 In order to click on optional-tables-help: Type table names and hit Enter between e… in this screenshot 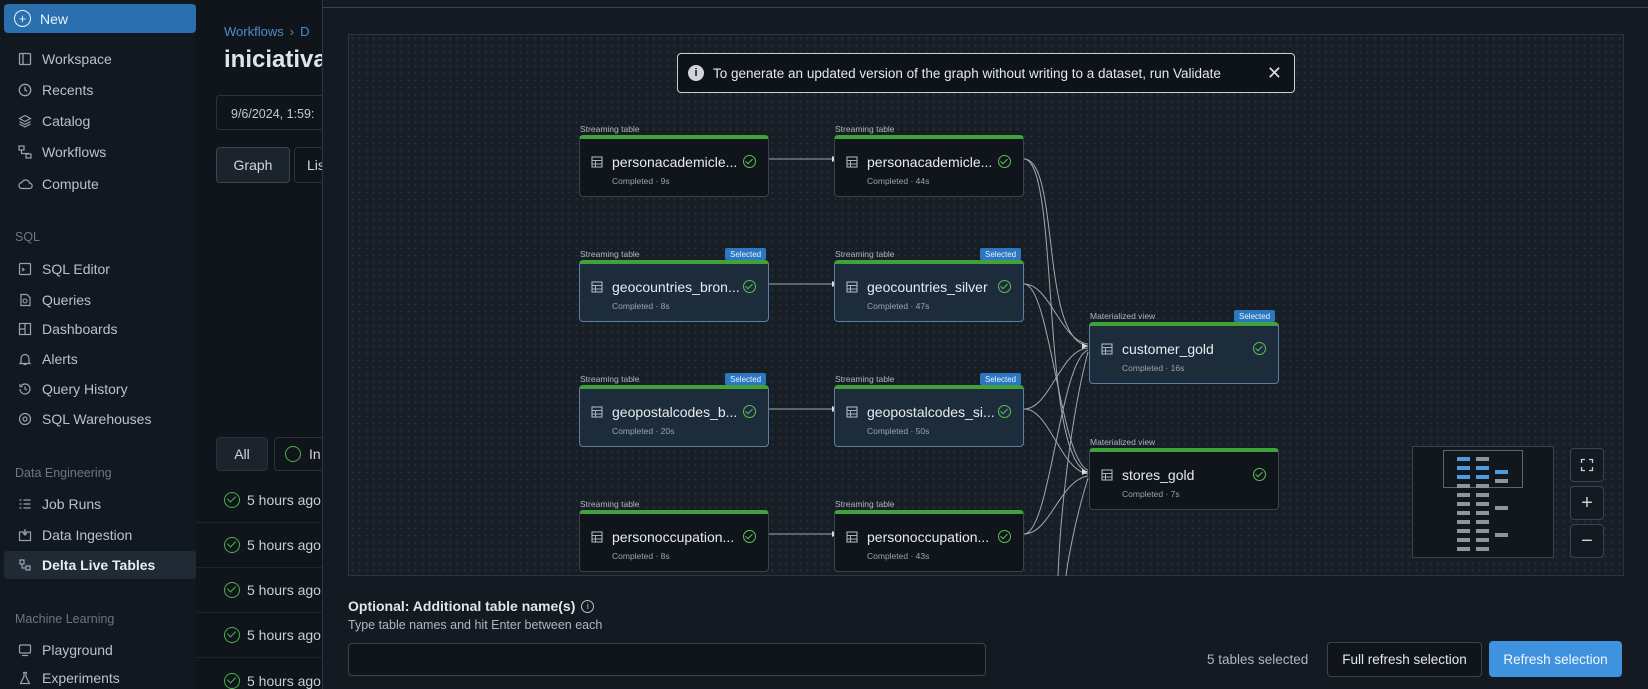, I will do `click(475, 625)`.